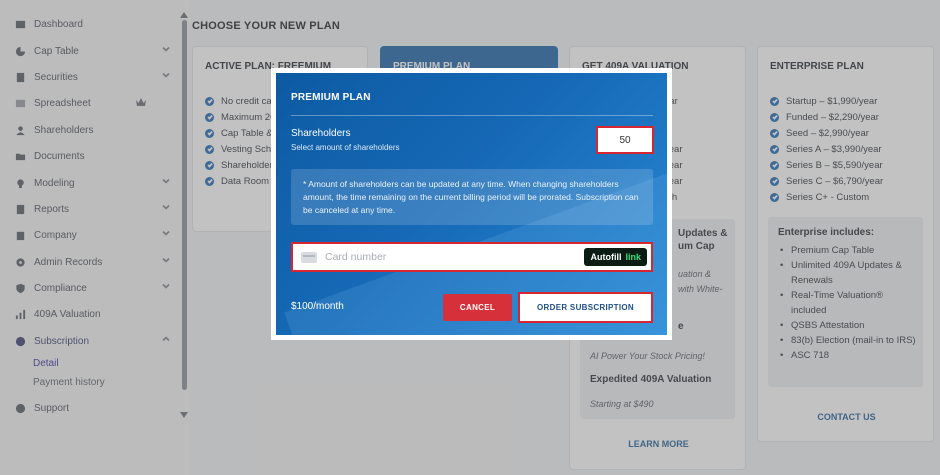  I want to click on shareholders-label: Shareholders, so click(321, 133).